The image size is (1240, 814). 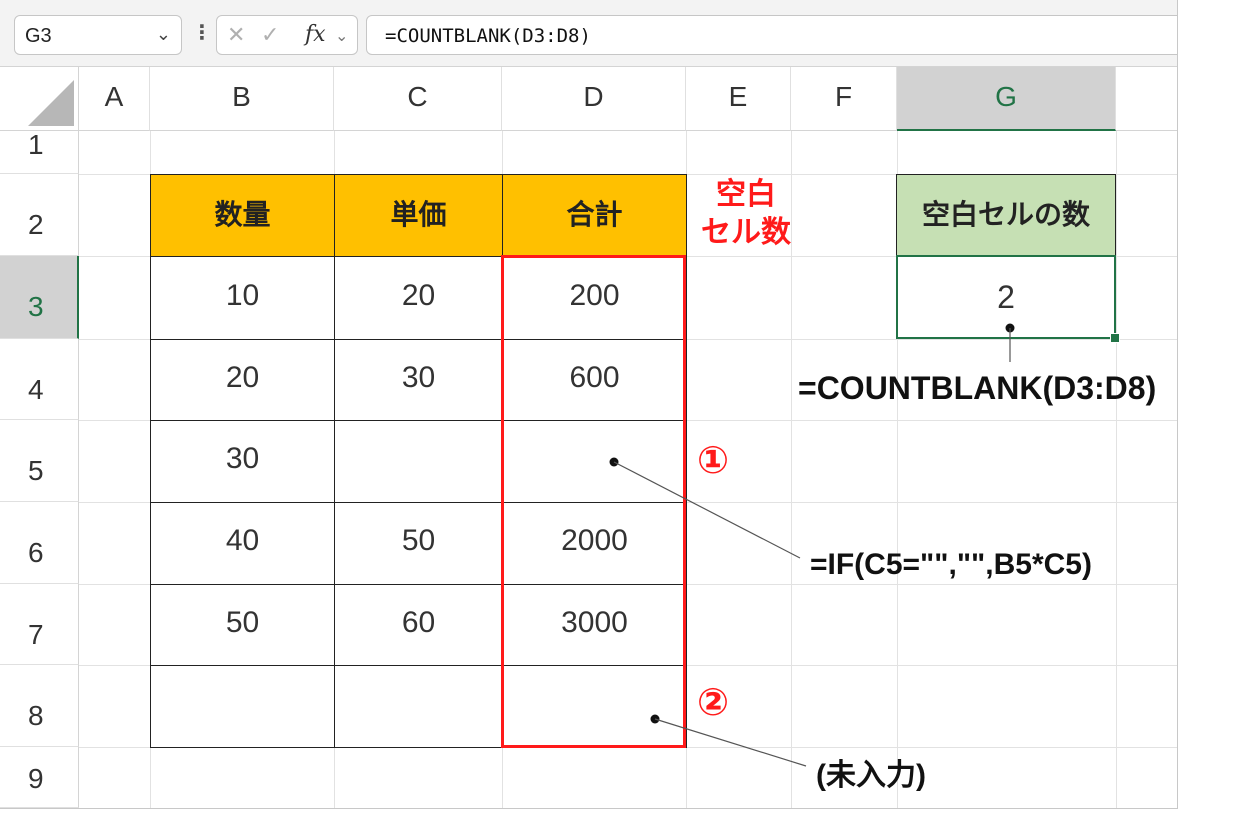 What do you see at coordinates (39, 706) in the screenshot?
I see `row-header-8: 8` at bounding box center [39, 706].